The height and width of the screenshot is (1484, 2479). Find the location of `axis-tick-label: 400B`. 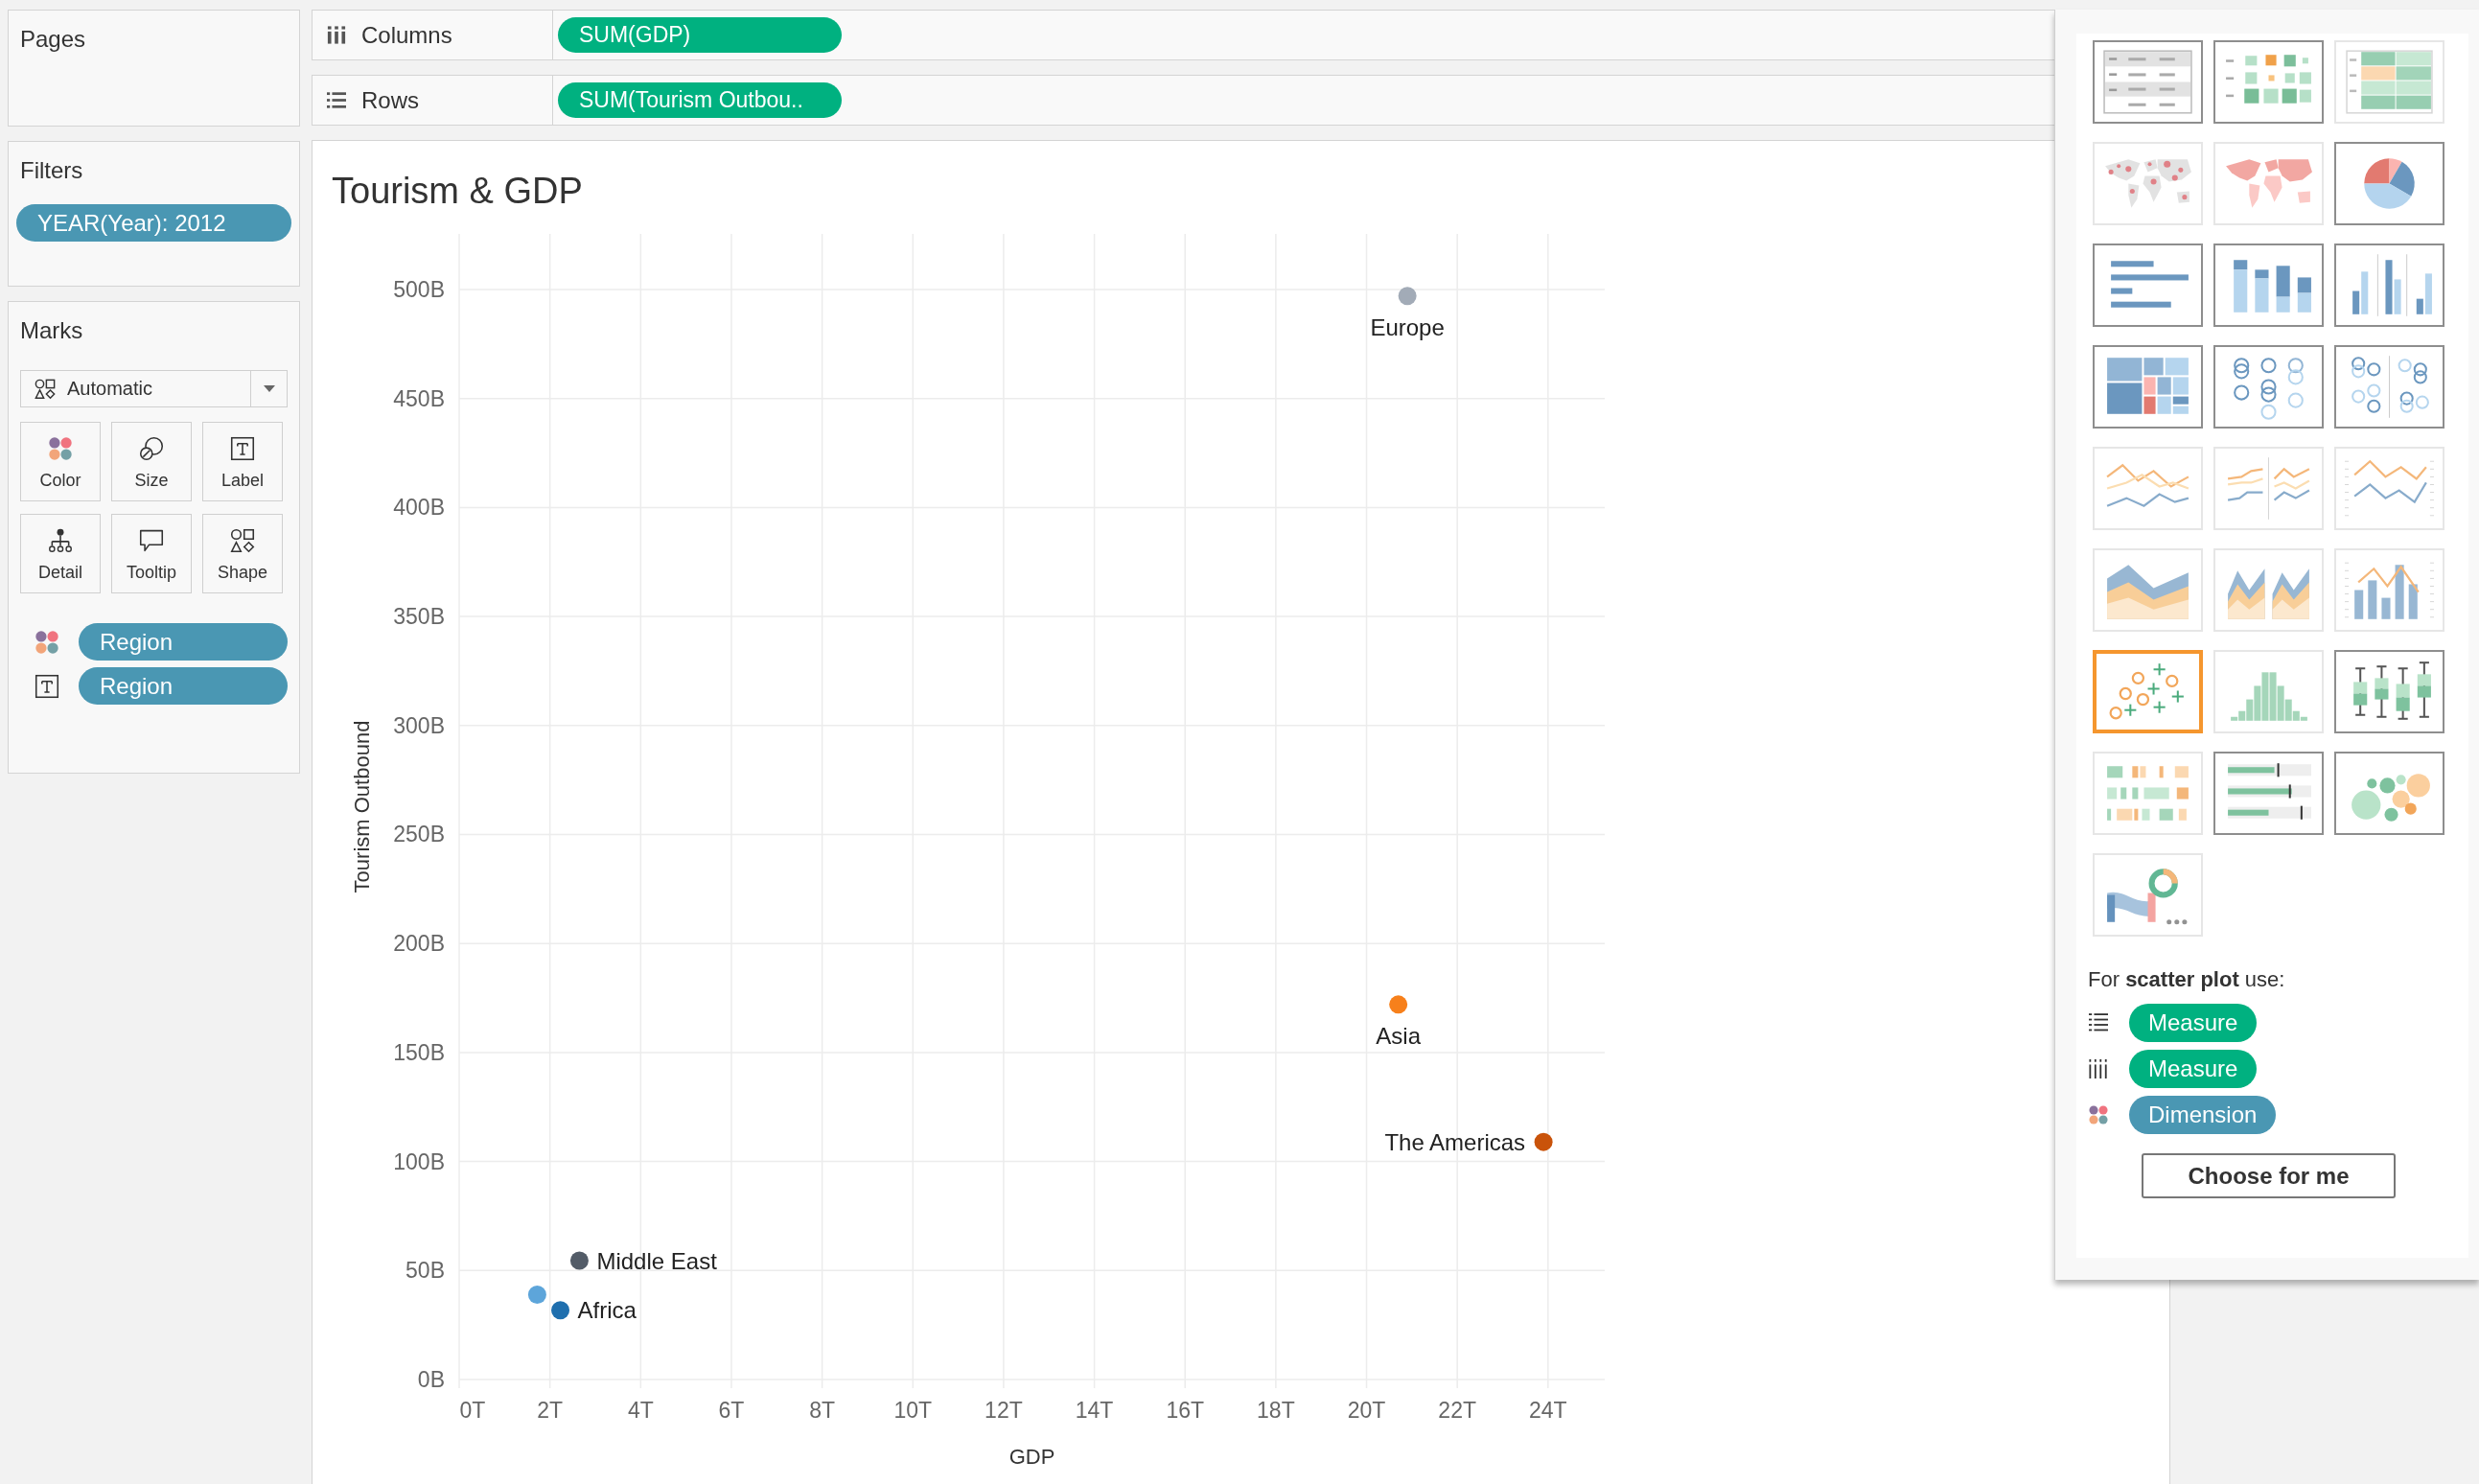

axis-tick-label: 400B is located at coordinates (419, 508).